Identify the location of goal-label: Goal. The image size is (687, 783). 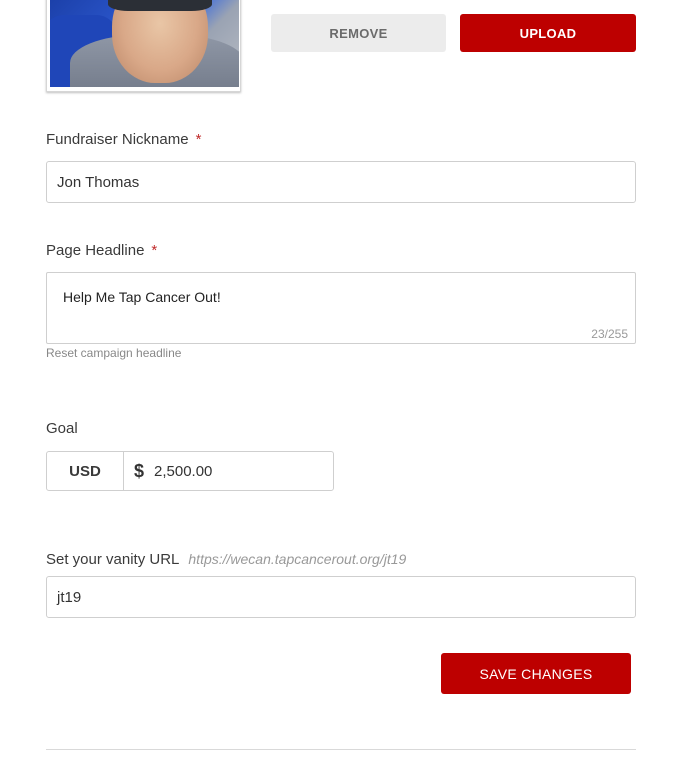
(62, 428).